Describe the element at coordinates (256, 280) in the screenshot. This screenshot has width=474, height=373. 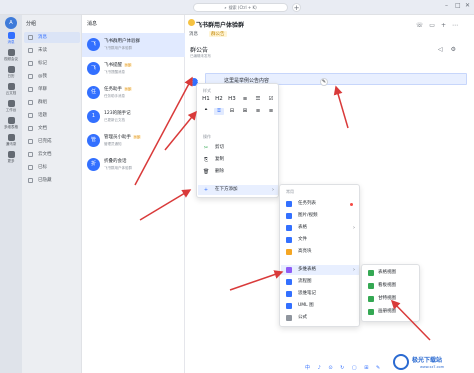
I see `arrow-to-bitable` at that location.